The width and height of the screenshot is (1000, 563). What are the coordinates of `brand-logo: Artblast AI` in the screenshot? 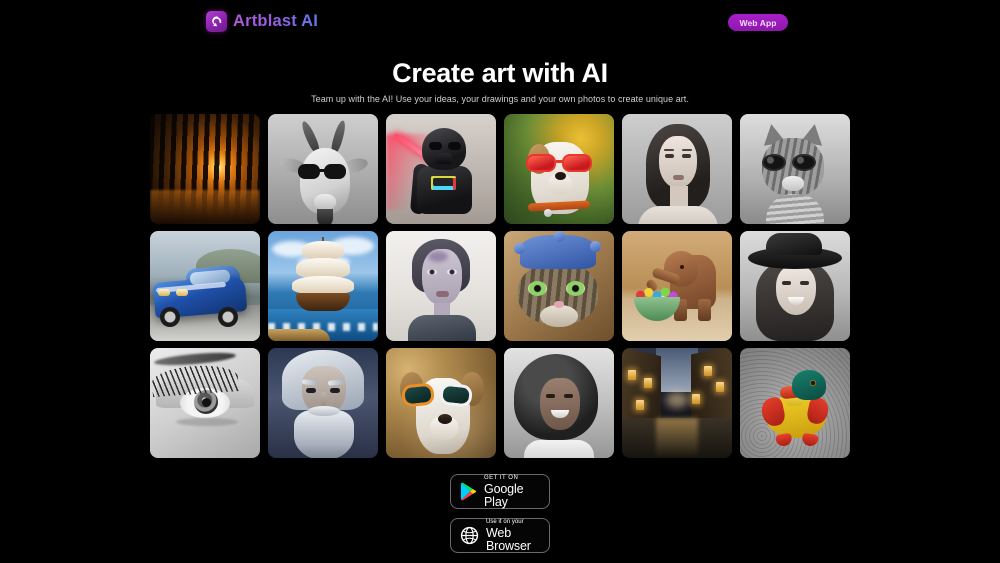 It's located at (262, 21).